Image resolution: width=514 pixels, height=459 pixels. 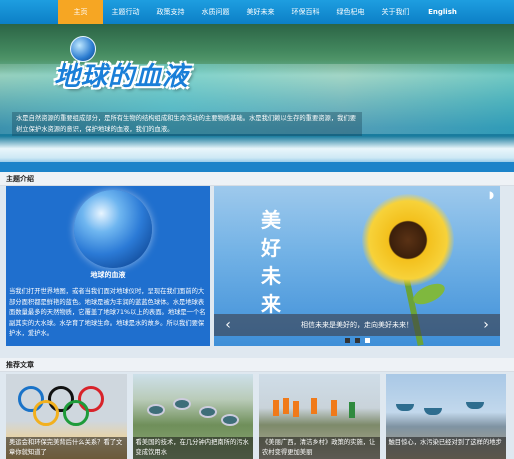 I want to click on article-caption: 看美国的技术，在几分钟内把南所的污水变成饮用水, so click(x=192, y=448).